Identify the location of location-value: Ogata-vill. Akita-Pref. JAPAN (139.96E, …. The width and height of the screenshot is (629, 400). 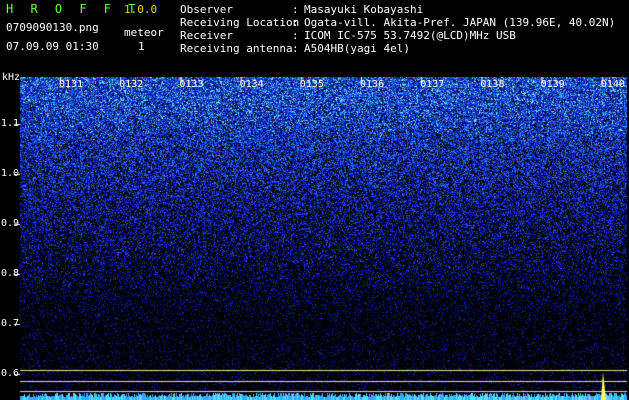
(460, 22).